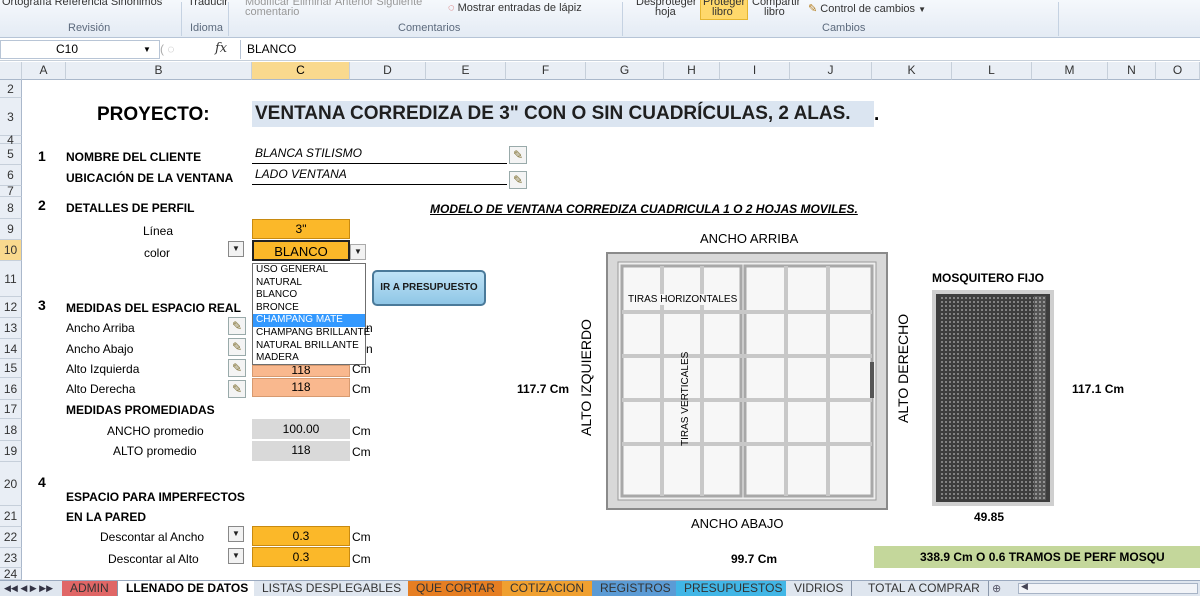  I want to click on chevron-down-icon: ▼, so click(147, 49).